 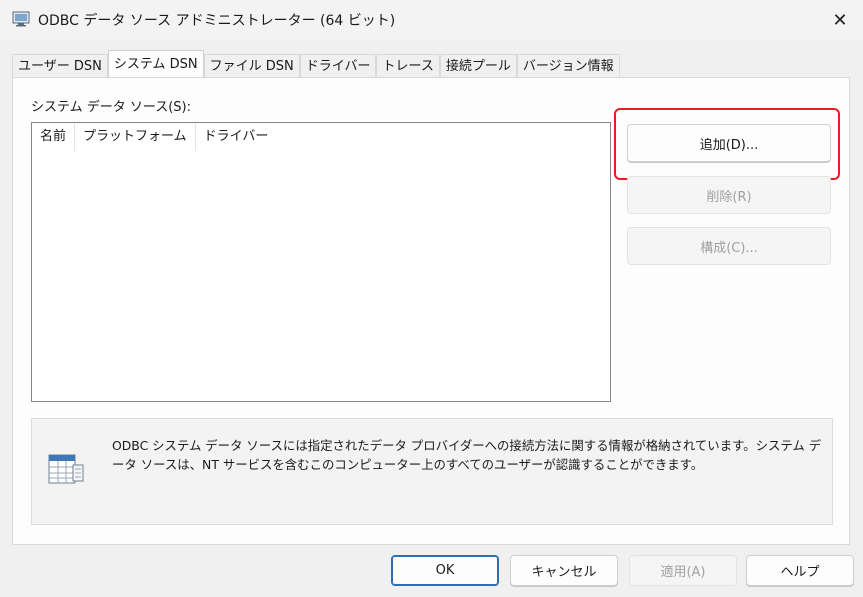 What do you see at coordinates (431, 20) in the screenshot?
I see `title-bar: ODBC データ ソース アドミニストレーター (64 ビット) ✕` at bounding box center [431, 20].